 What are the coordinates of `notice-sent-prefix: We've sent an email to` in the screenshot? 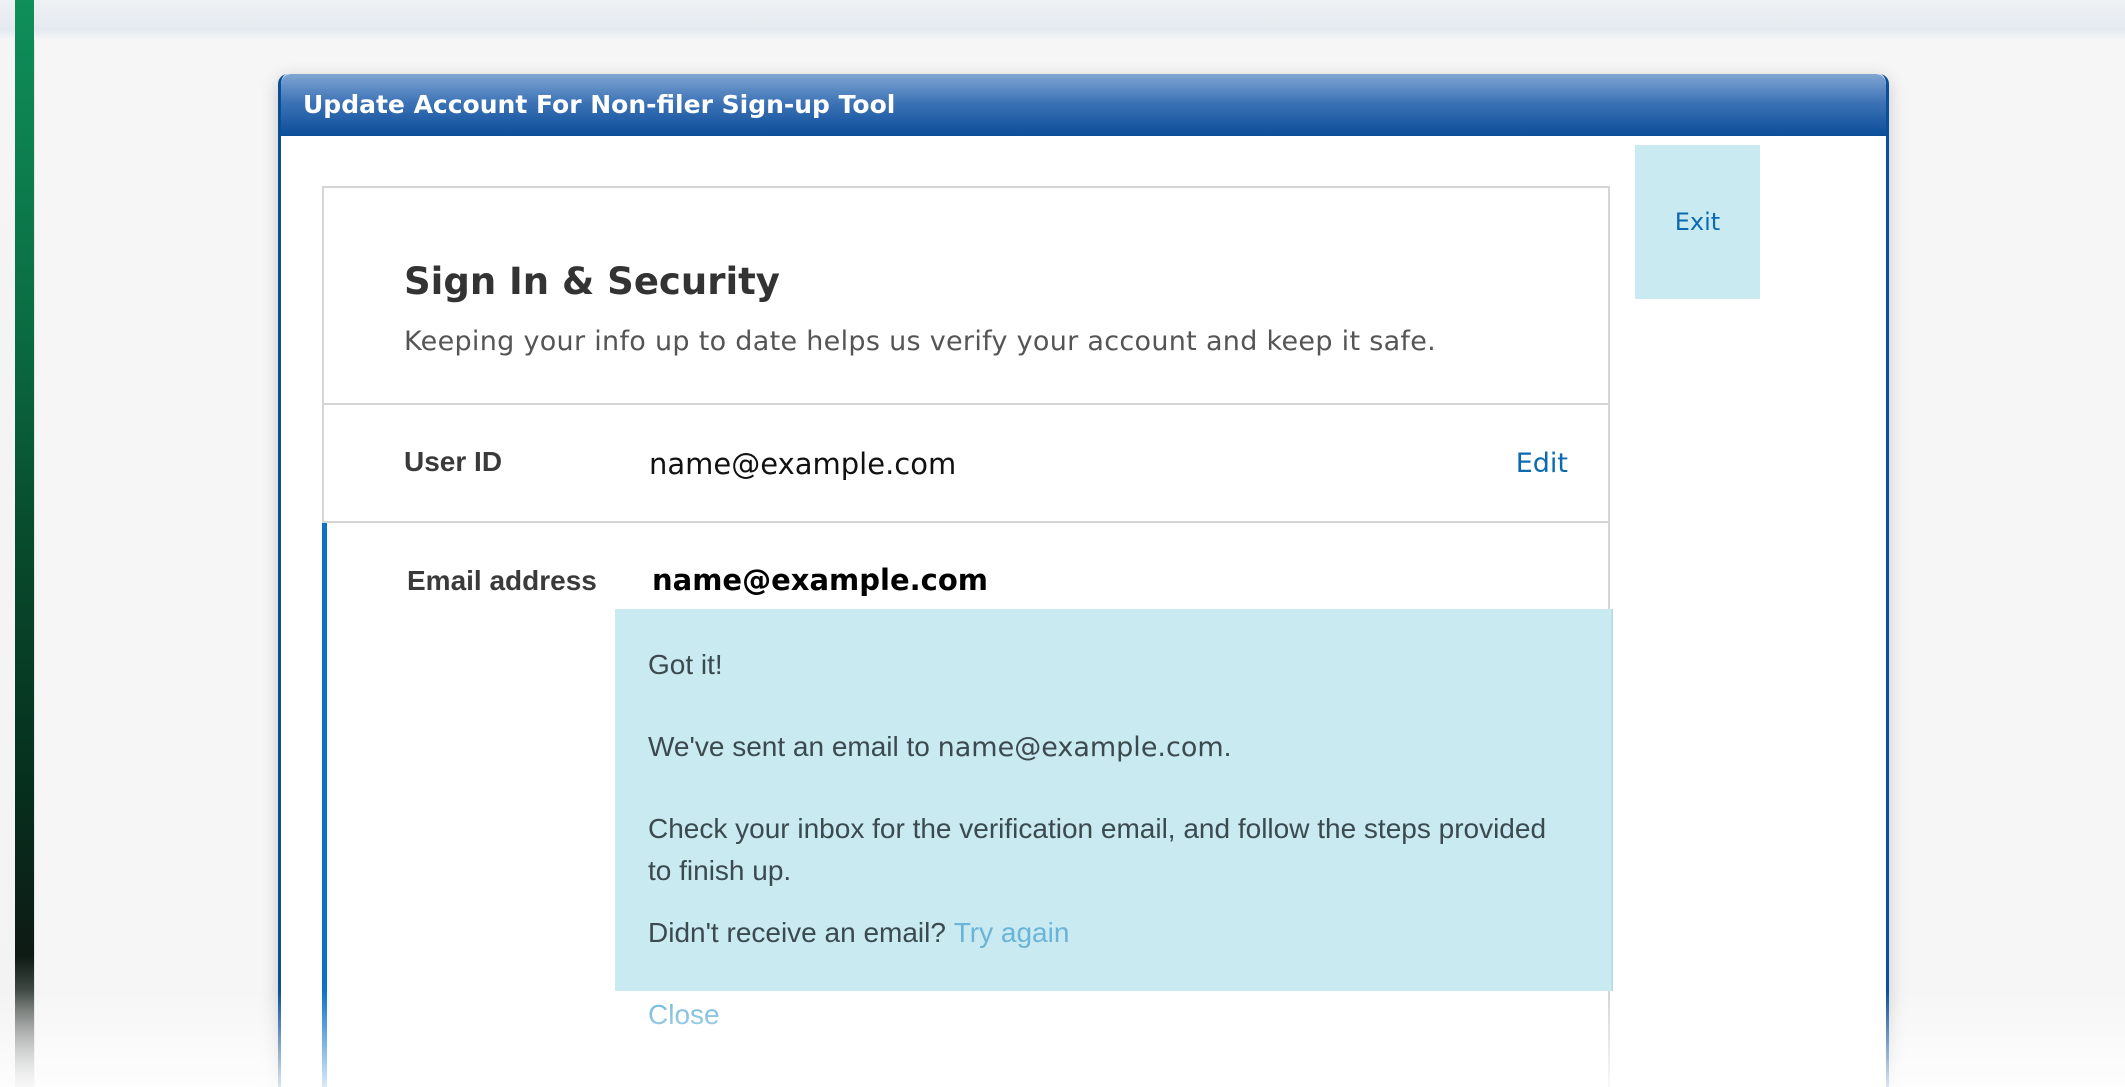 It's located at (789, 746).